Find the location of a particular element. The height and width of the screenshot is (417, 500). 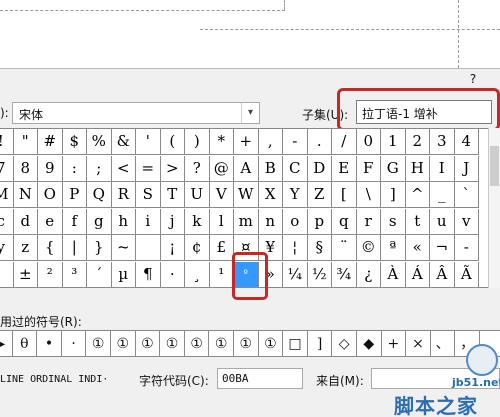

symbol-cell: ! is located at coordinates (7, 142).